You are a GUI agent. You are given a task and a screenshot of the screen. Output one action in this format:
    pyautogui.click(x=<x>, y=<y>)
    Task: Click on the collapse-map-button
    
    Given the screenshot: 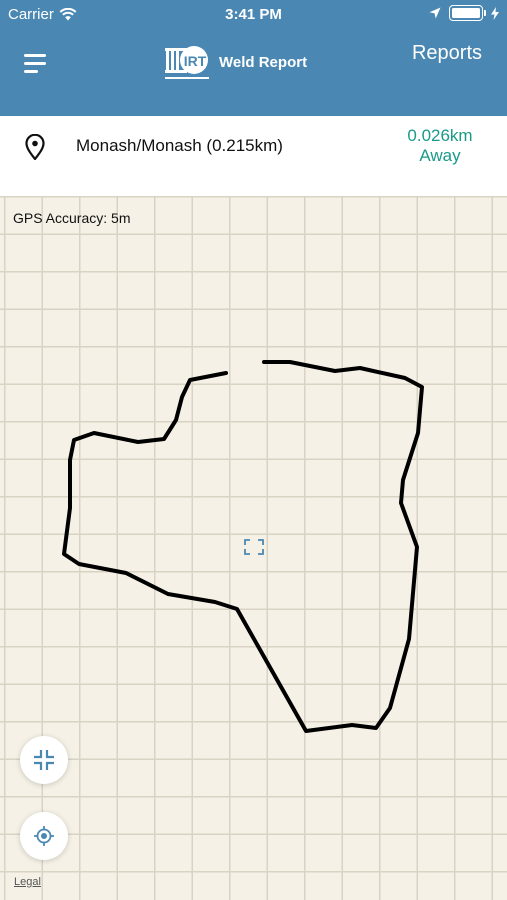 What is the action you would take?
    pyautogui.click(x=44, y=760)
    